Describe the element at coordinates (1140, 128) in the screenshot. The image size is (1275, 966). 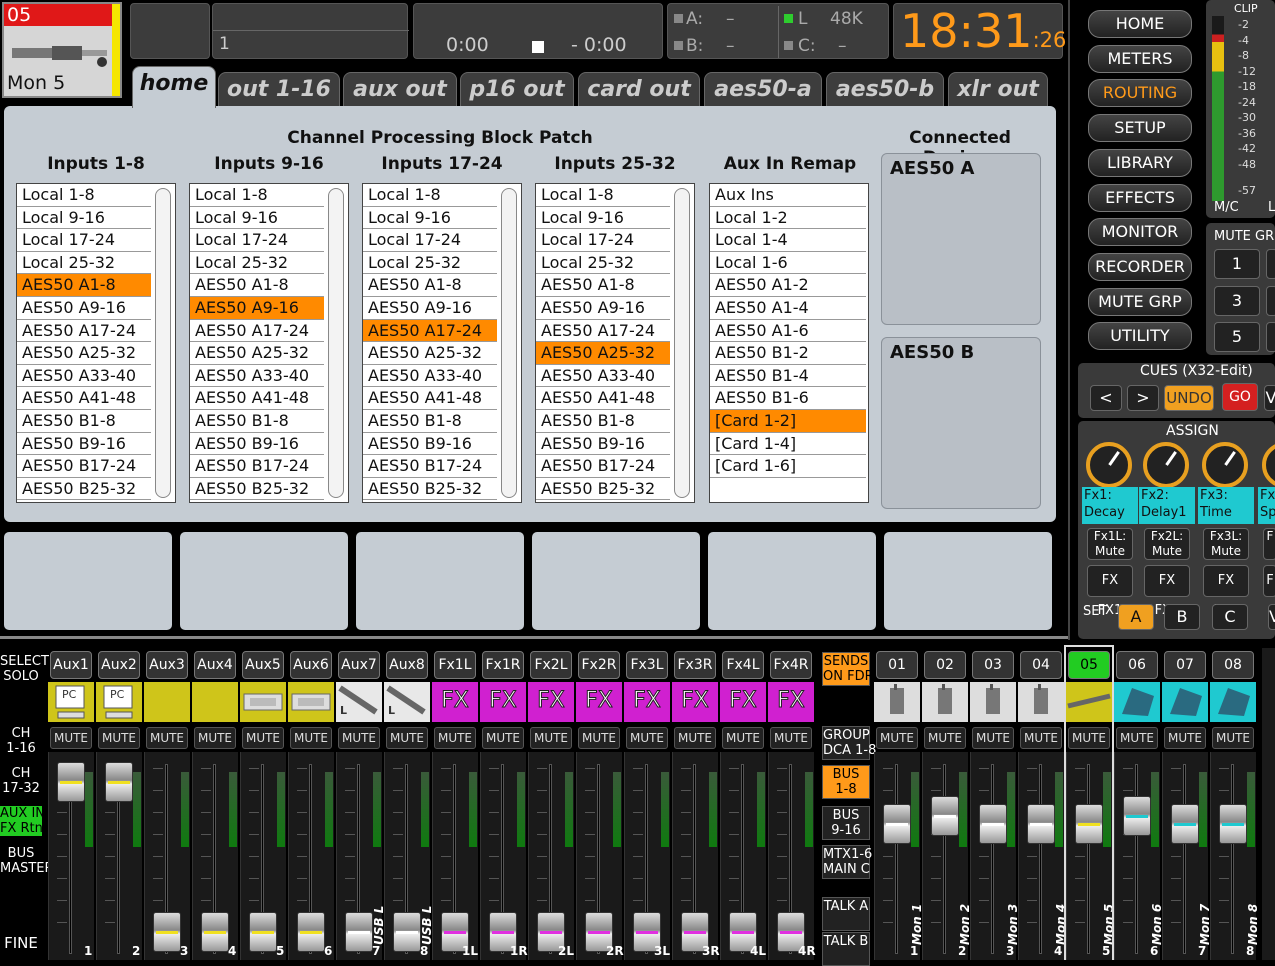
I see `nav-setup-button: SETUP` at that location.